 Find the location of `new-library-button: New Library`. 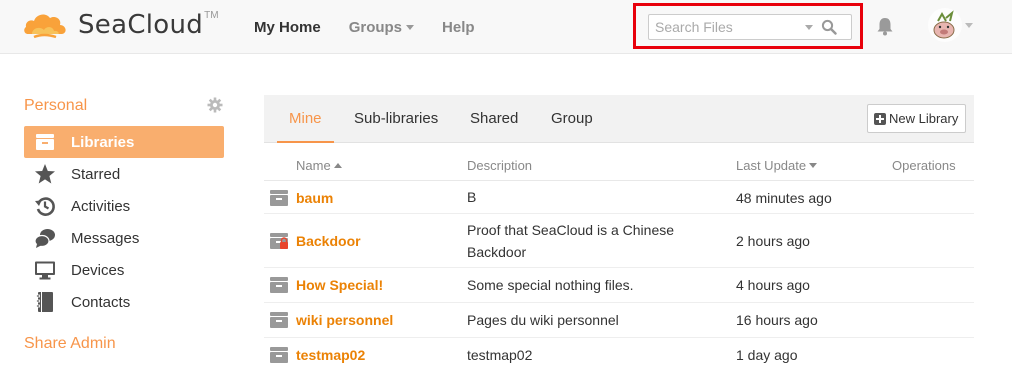

new-library-button: New Library is located at coordinates (917, 118).